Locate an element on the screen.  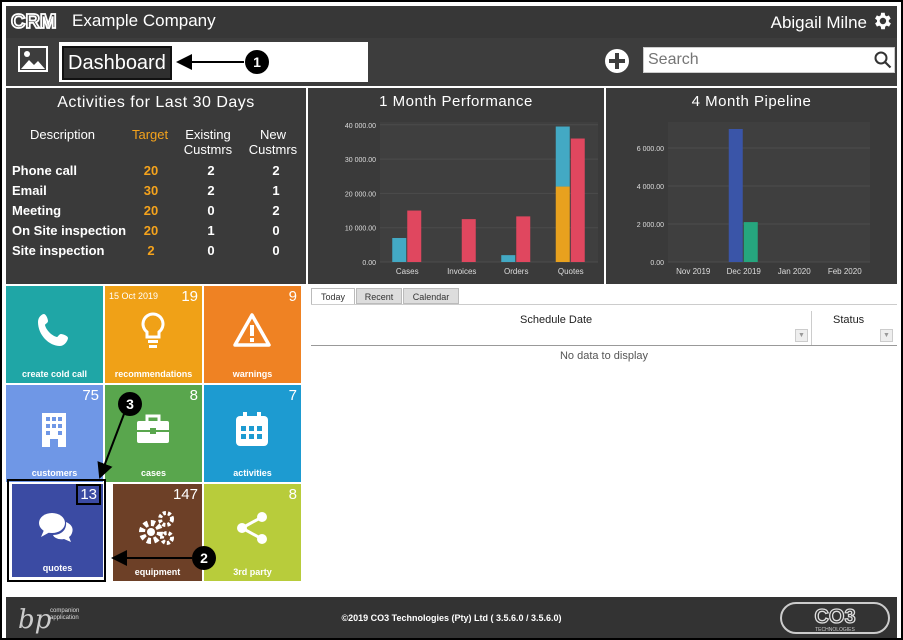
callout-3: 3 is located at coordinates (130, 404).